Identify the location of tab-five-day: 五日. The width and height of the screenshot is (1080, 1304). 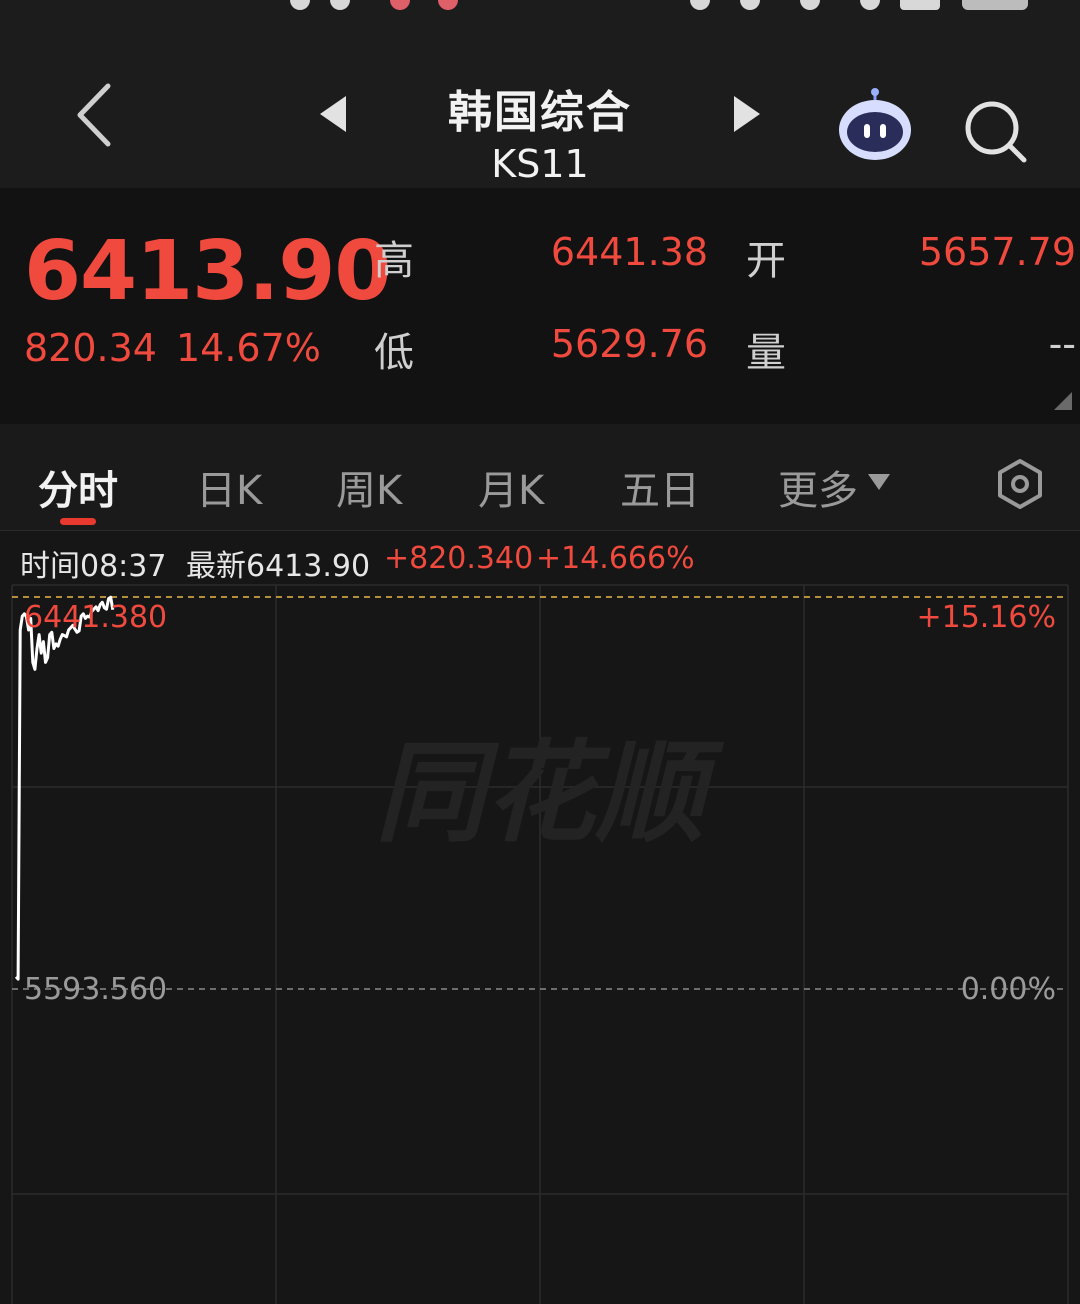
(660, 487).